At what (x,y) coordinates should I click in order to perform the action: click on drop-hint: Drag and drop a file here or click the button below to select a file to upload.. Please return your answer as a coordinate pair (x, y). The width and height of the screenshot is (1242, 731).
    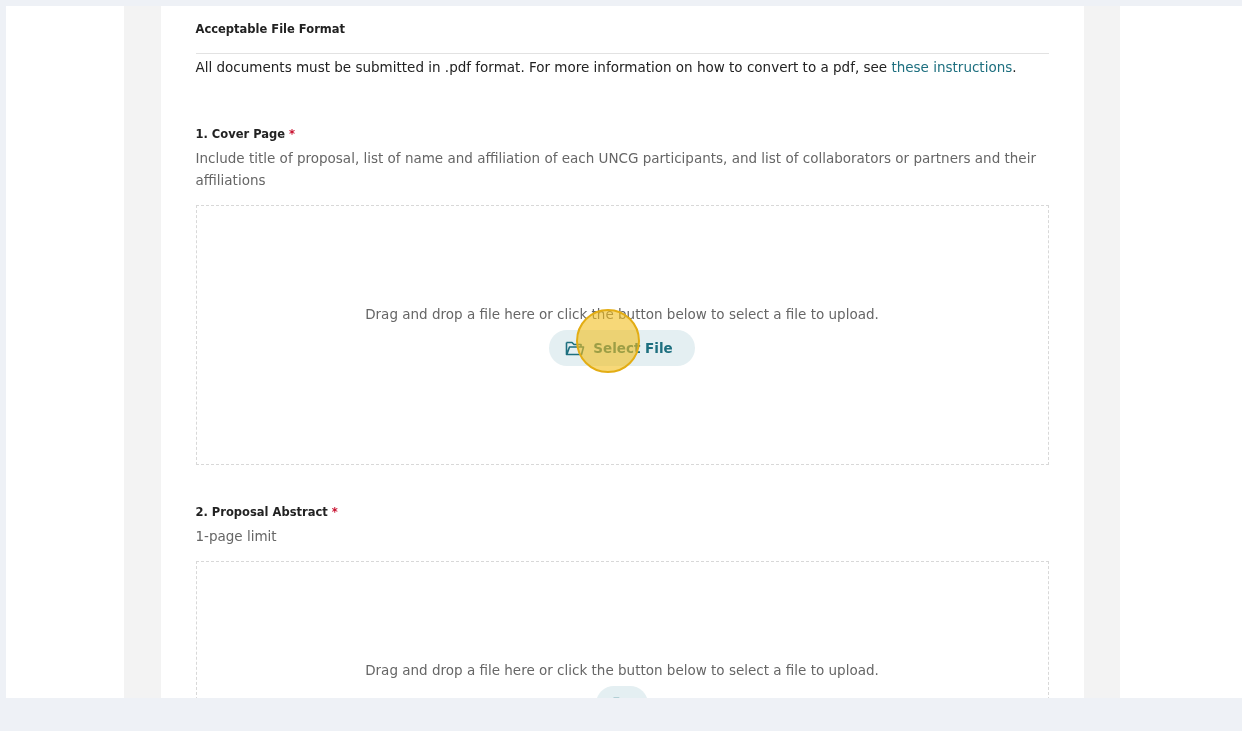
    Looking at the image, I should click on (622, 670).